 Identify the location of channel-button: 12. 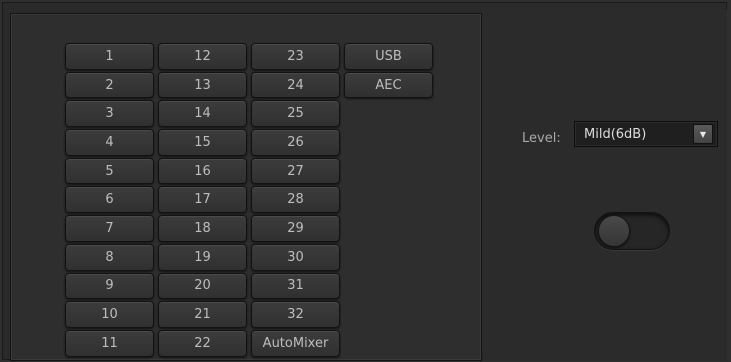
(202, 56).